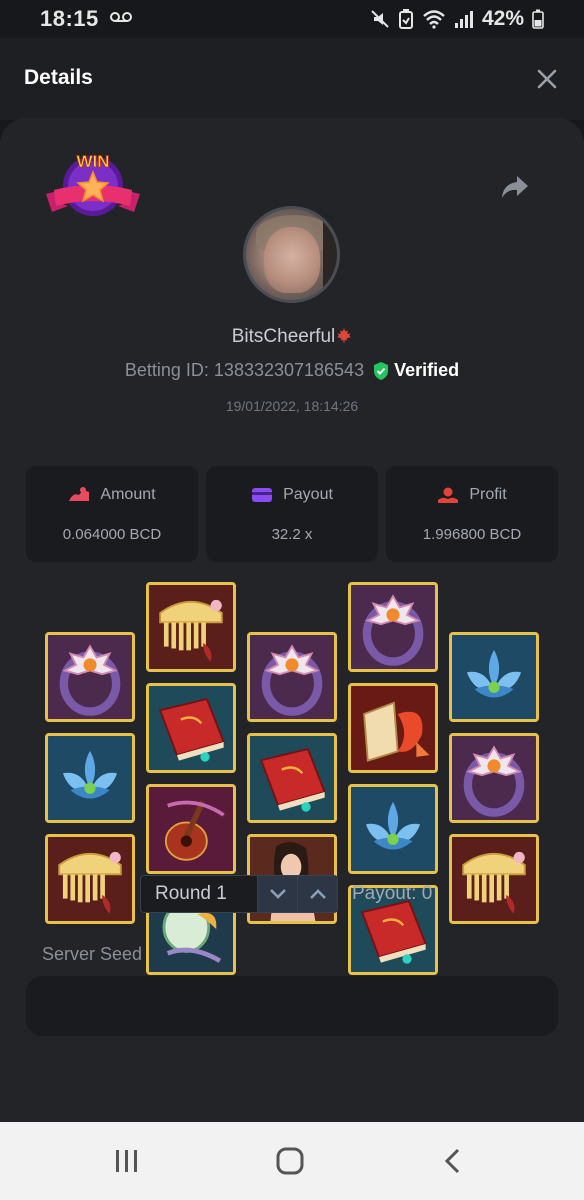 The image size is (584, 1200). Describe the element at coordinates (380, 19) in the screenshot. I see `mute-icon` at that location.